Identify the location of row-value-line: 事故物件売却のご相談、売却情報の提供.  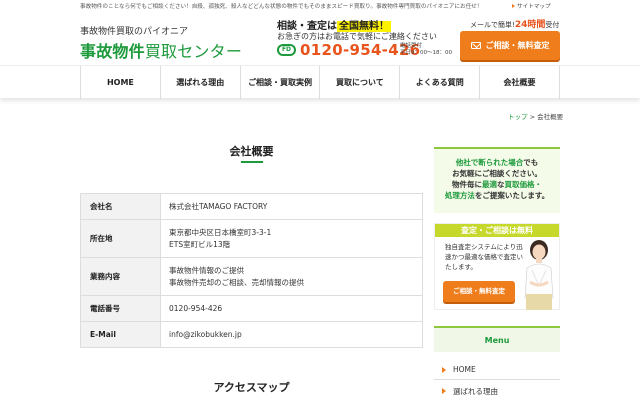
(236, 282).